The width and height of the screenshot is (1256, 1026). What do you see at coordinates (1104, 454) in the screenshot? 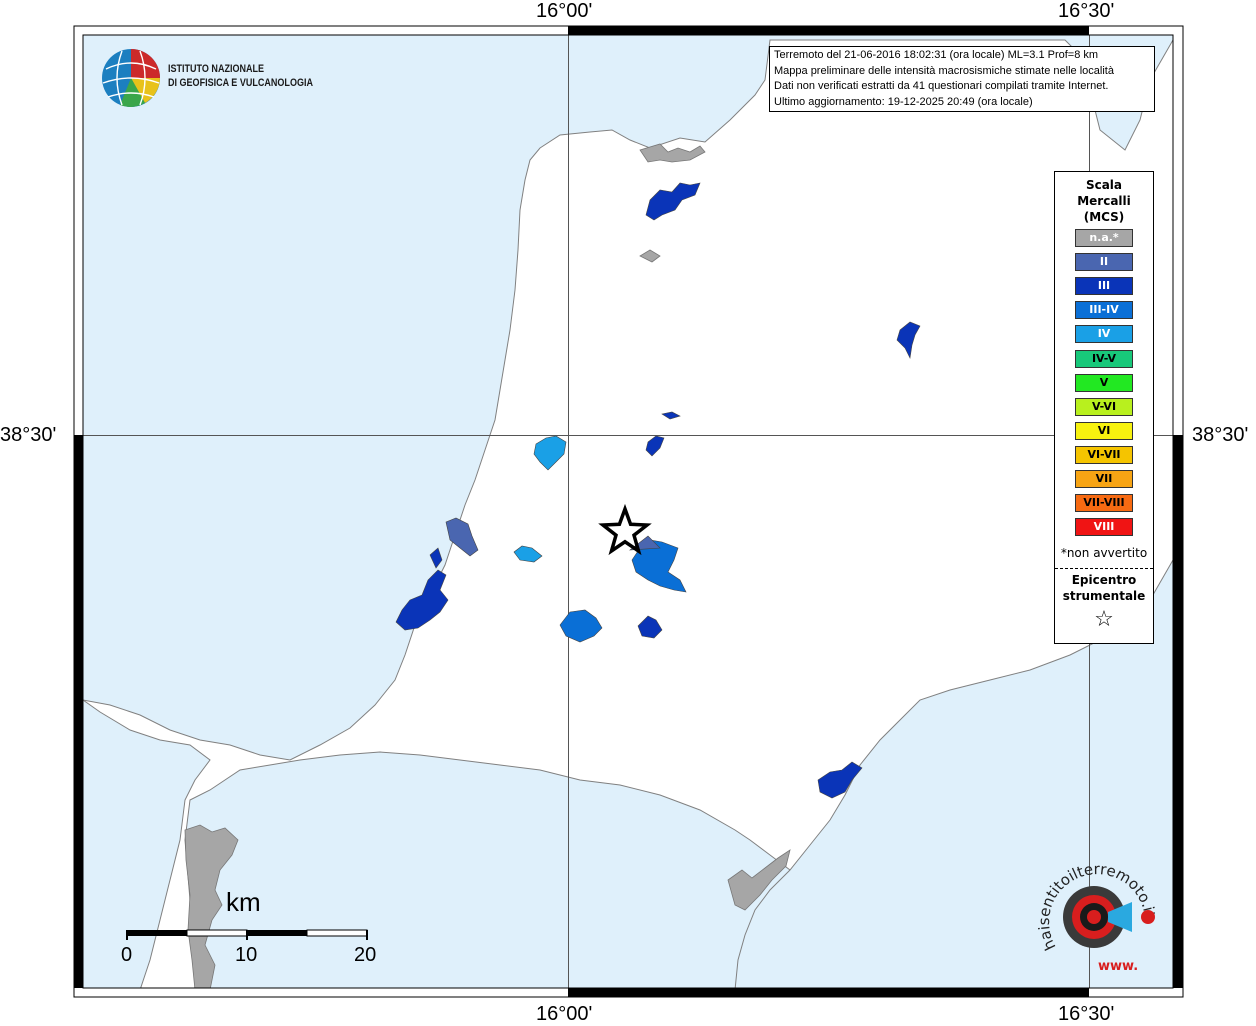
I see `legend-swatch-9: VI-VII` at bounding box center [1104, 454].